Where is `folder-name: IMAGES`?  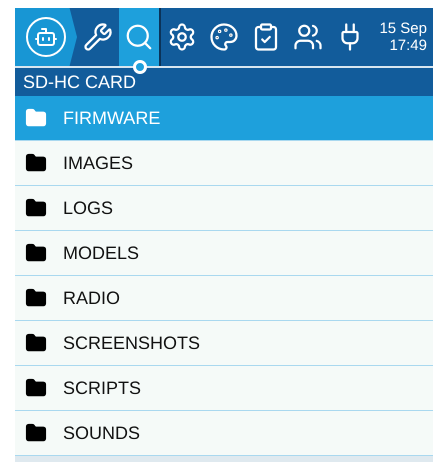
folder-name: IMAGES is located at coordinates (98, 163).